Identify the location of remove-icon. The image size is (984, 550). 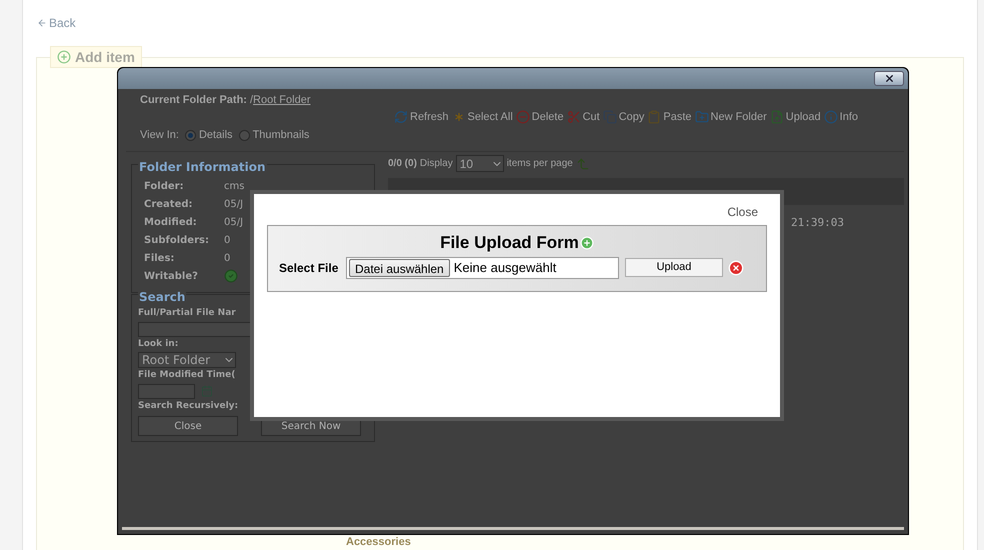
(736, 268).